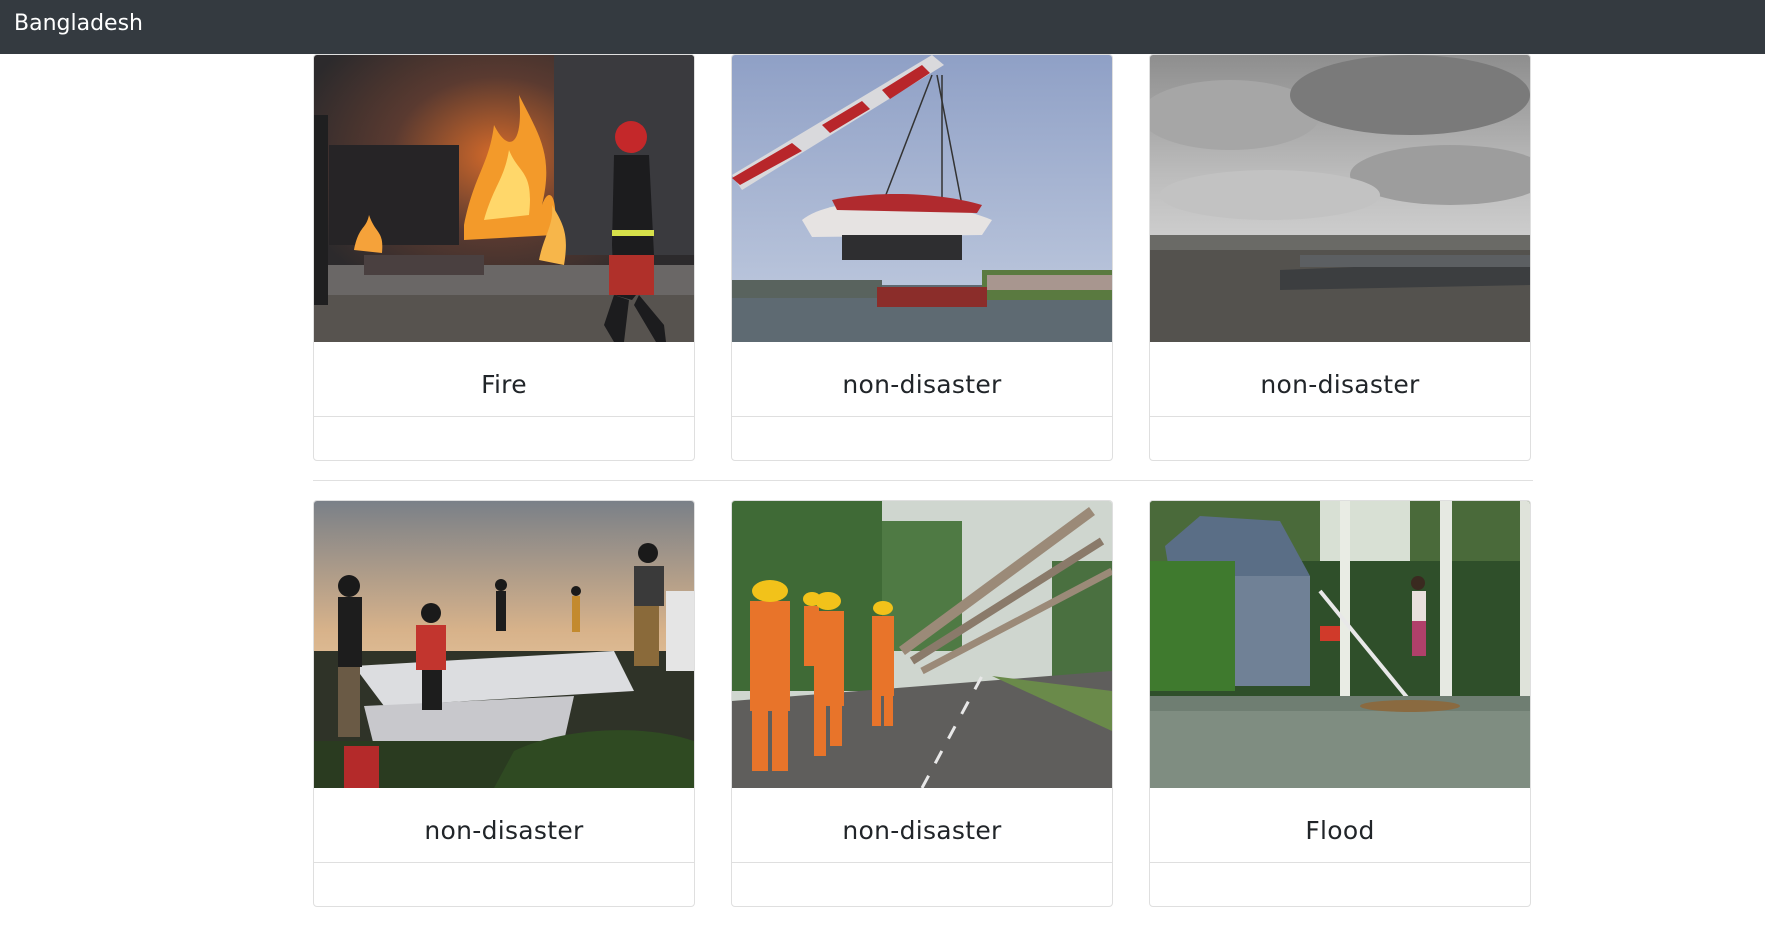  I want to click on card-title: Fire, so click(504, 384).